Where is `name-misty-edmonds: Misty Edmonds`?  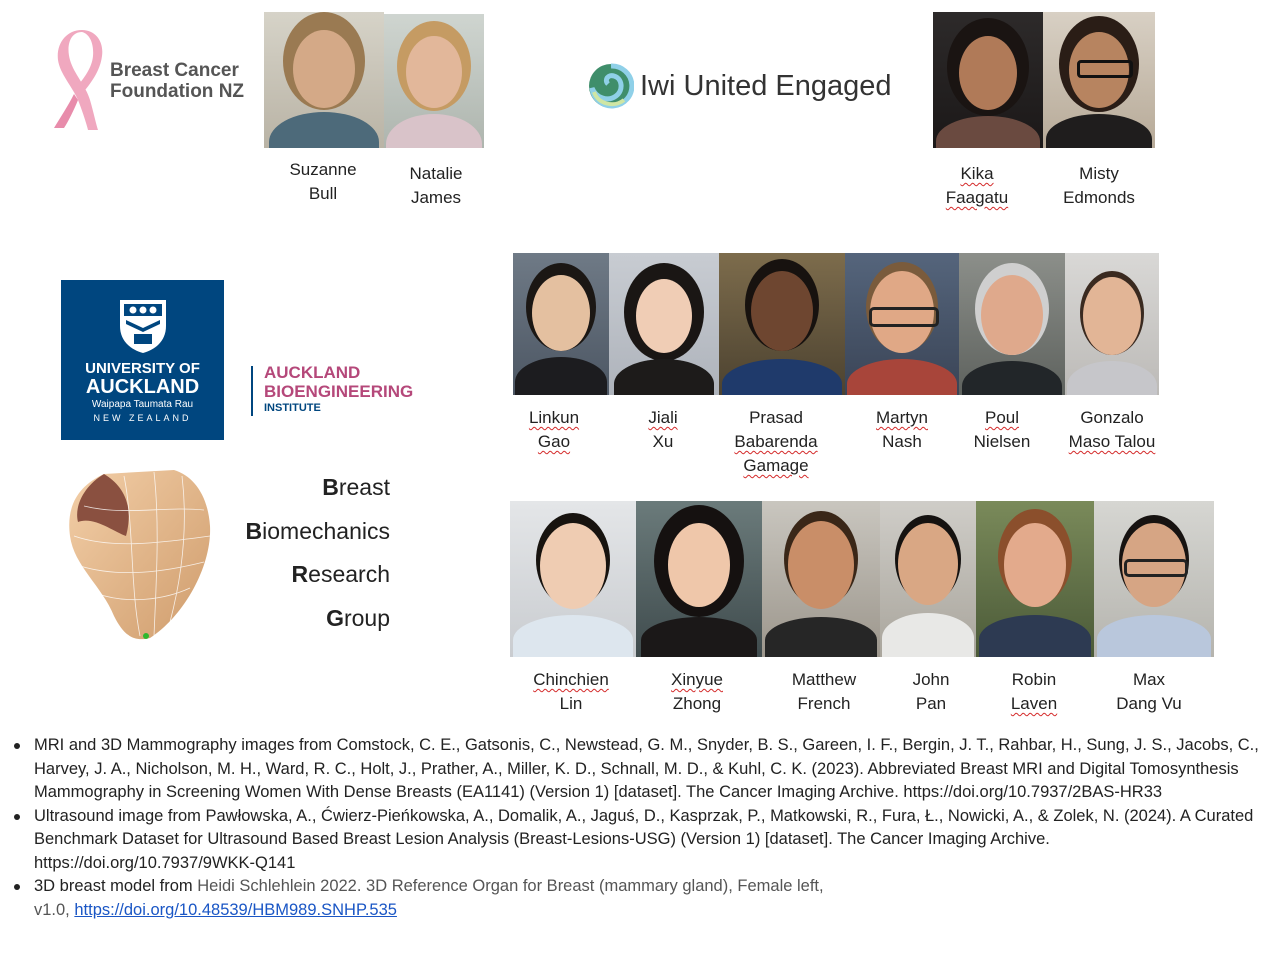
name-misty-edmonds: Misty Edmonds is located at coordinates (1099, 185).